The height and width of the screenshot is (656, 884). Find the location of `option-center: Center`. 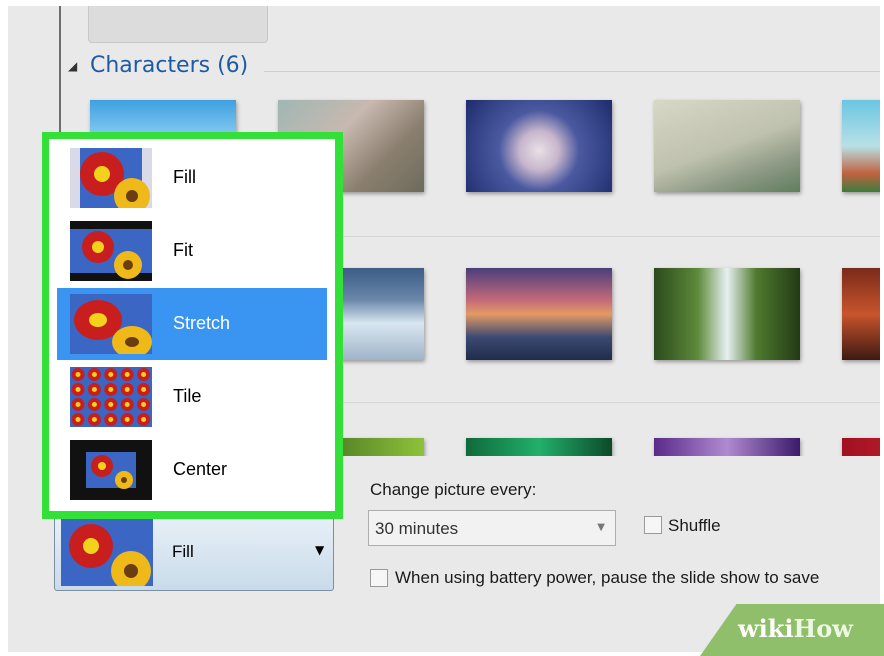

option-center: Center is located at coordinates (192, 470).